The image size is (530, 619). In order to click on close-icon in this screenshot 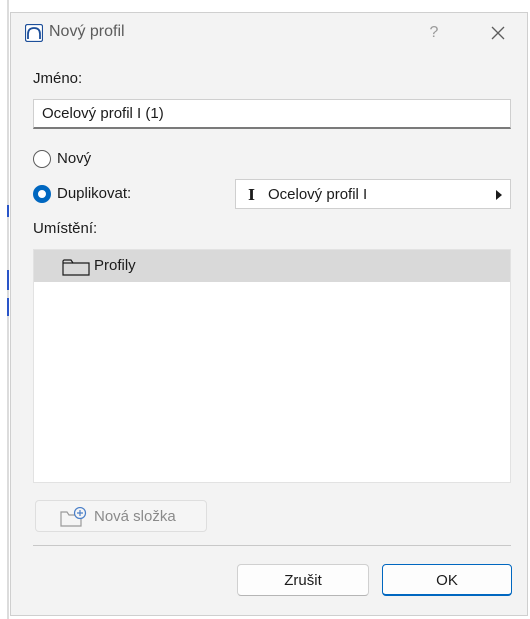, I will do `click(498, 33)`.